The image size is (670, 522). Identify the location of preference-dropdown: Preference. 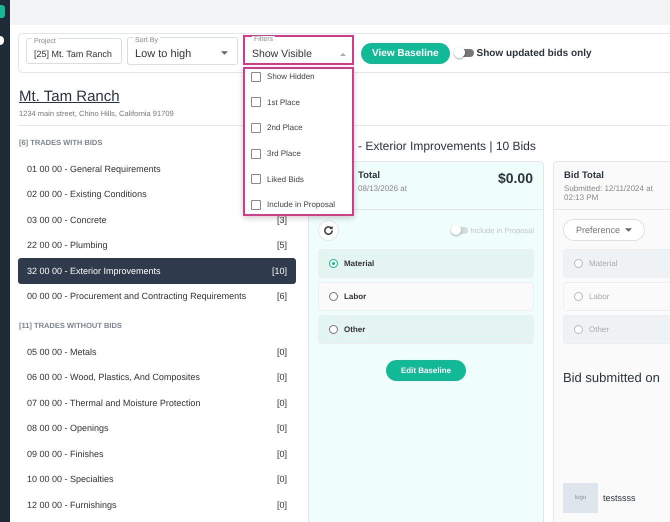
(604, 230).